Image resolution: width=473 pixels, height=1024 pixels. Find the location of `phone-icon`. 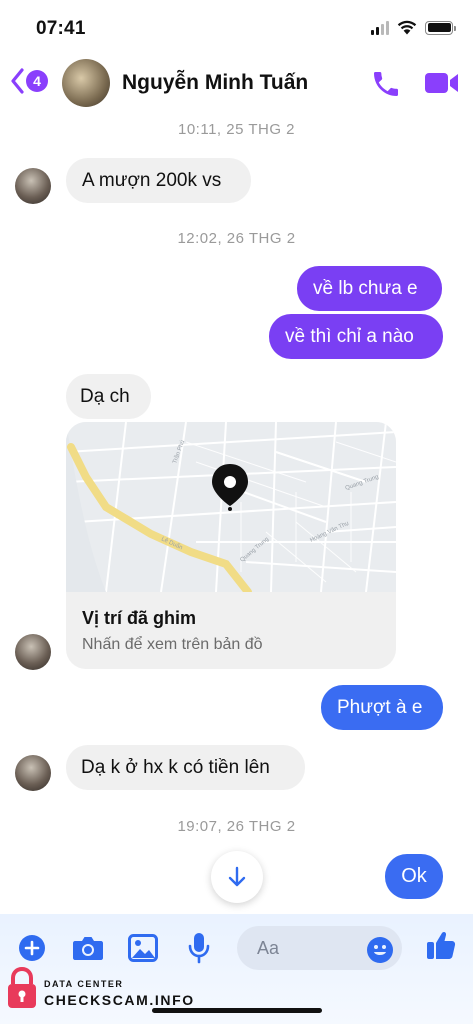

phone-icon is located at coordinates (386, 84).